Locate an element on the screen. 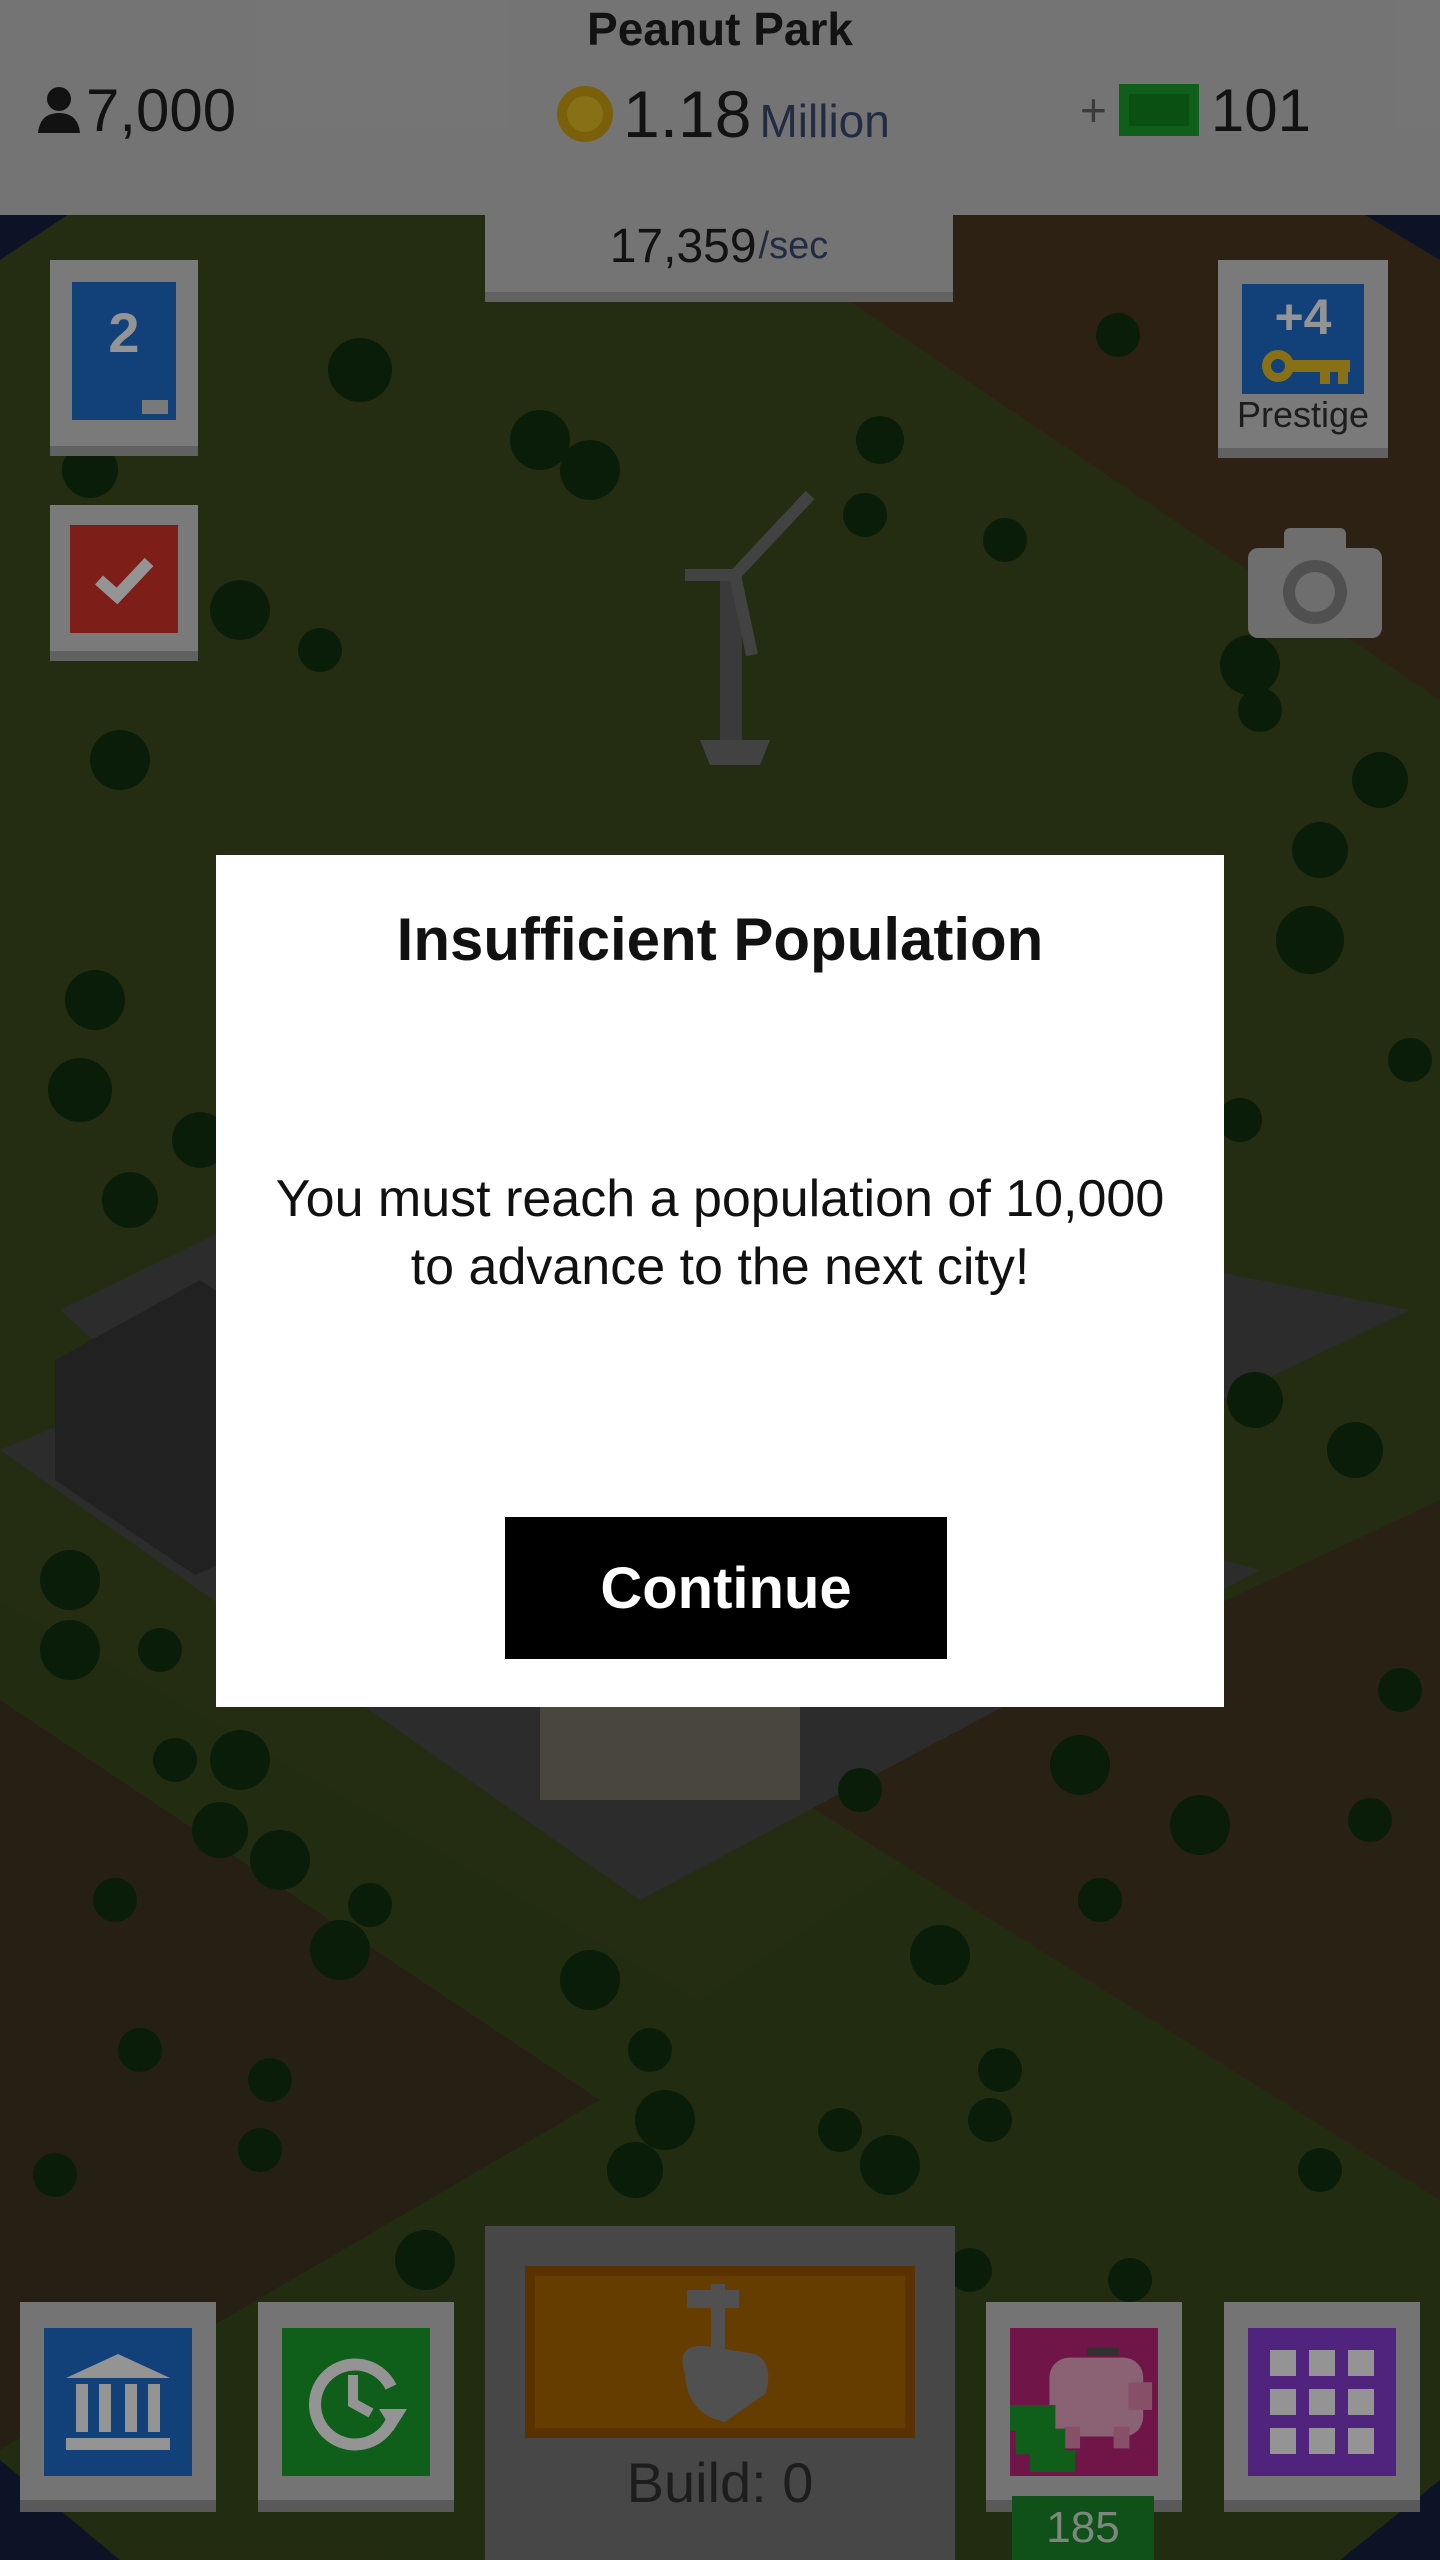  build-button is located at coordinates (720, 2352).